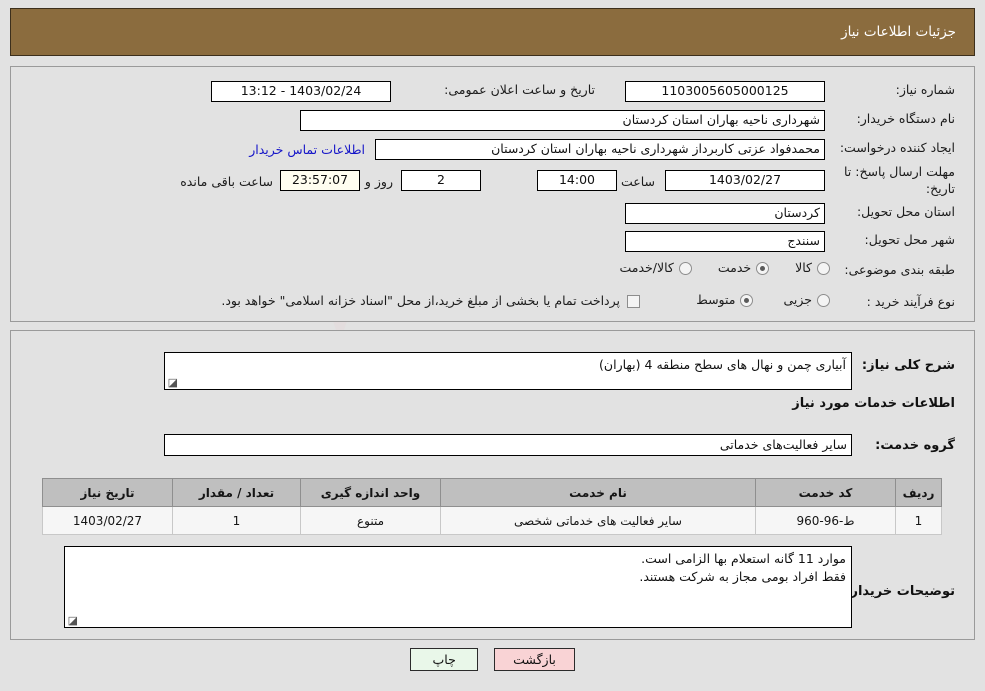 The height and width of the screenshot is (691, 985). I want to click on print-button: چاپ, so click(444, 659).